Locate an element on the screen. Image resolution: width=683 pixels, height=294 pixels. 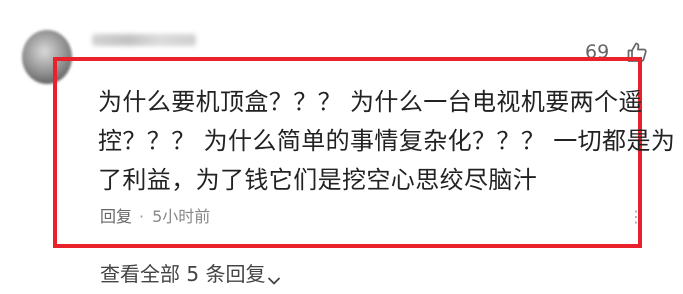
comment-line: 控？？？ 为什么简单的事情复杂化？？？ 一切都是为 is located at coordinates (387, 141).